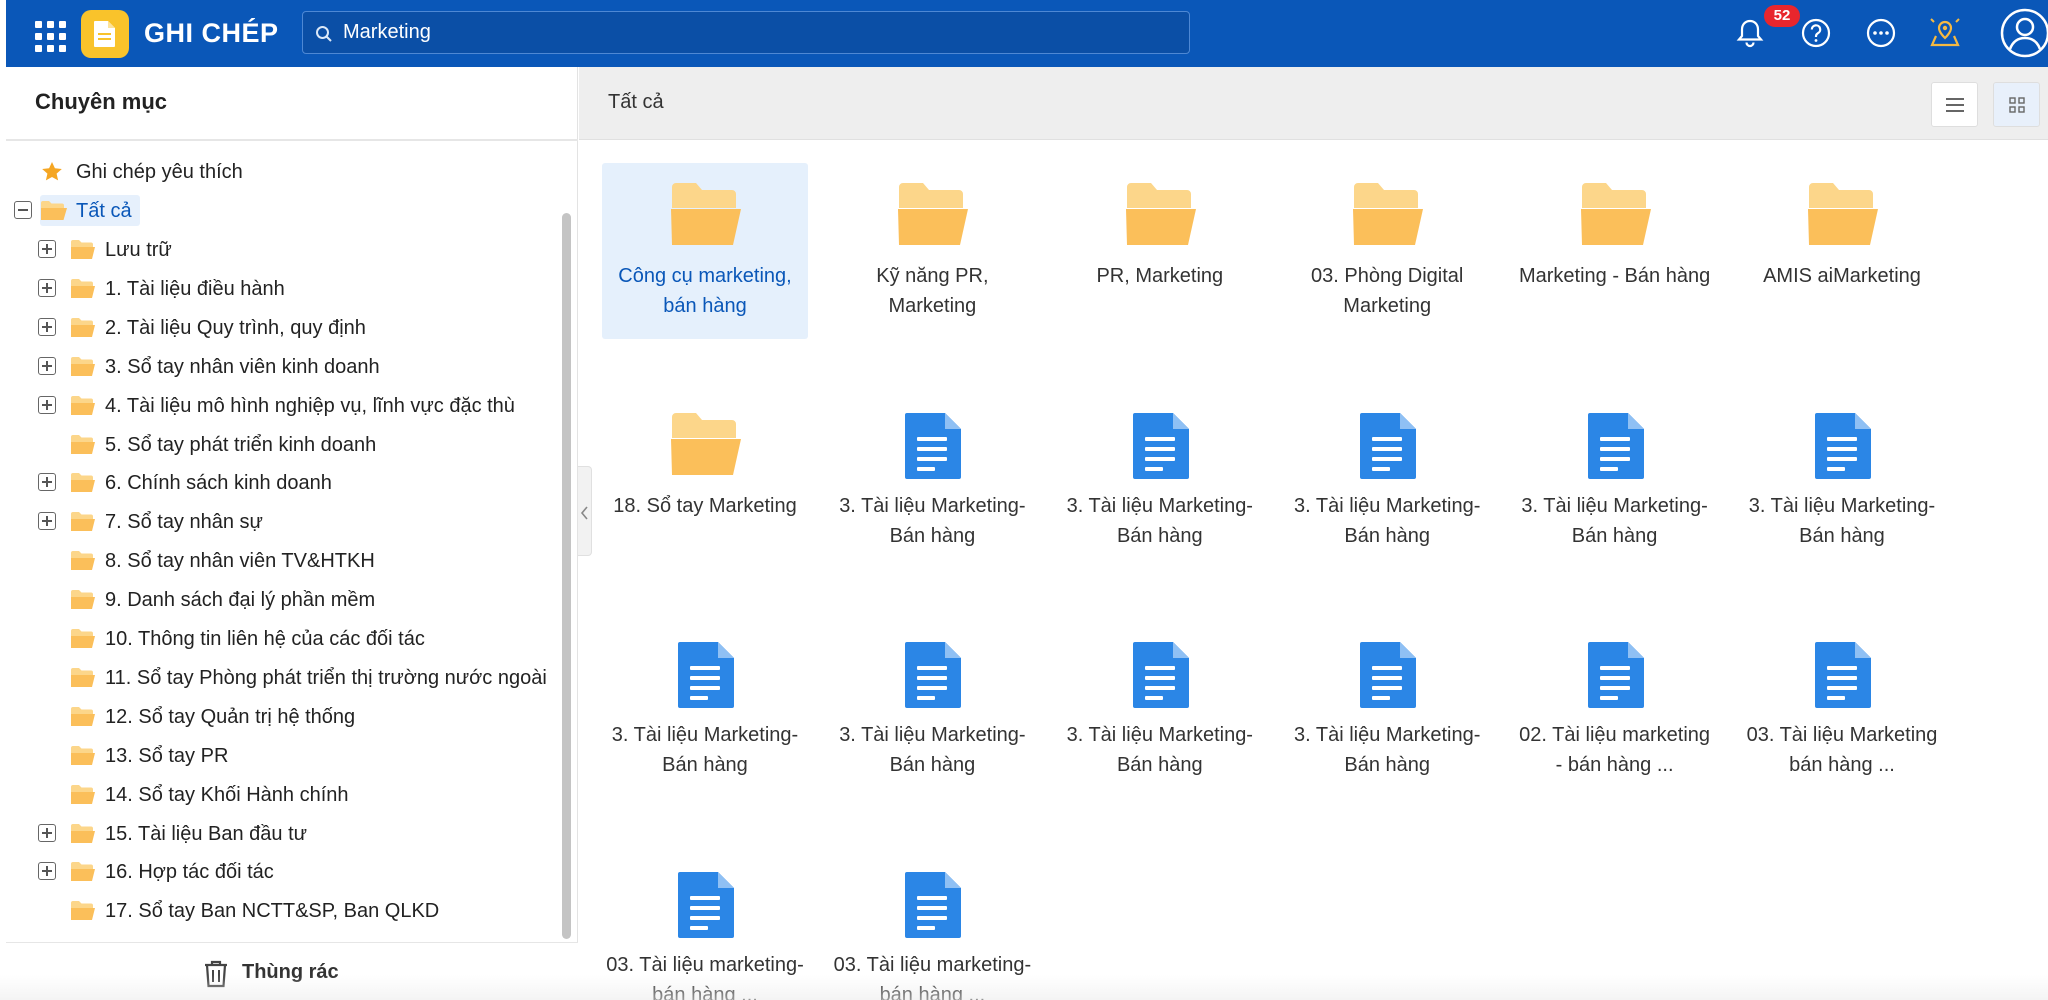  I want to click on tree-item-label: 12. Sổ tay Quản trị hệ thống, so click(230, 716).